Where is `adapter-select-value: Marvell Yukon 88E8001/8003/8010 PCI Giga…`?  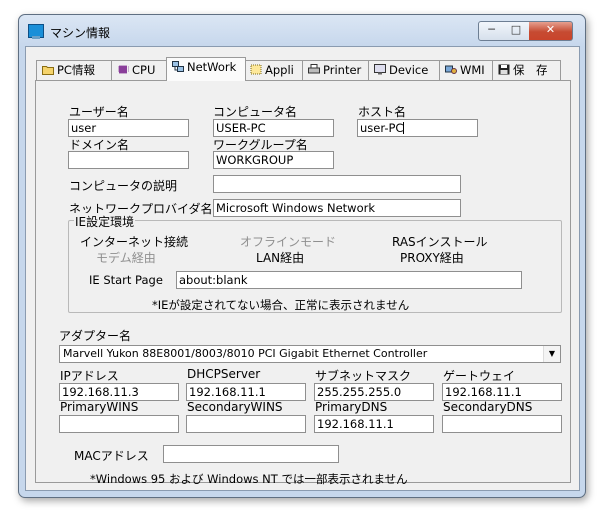
adapter-select-value: Marvell Yukon 88E8001/8003/8010 PCI Giga… is located at coordinates (245, 353).